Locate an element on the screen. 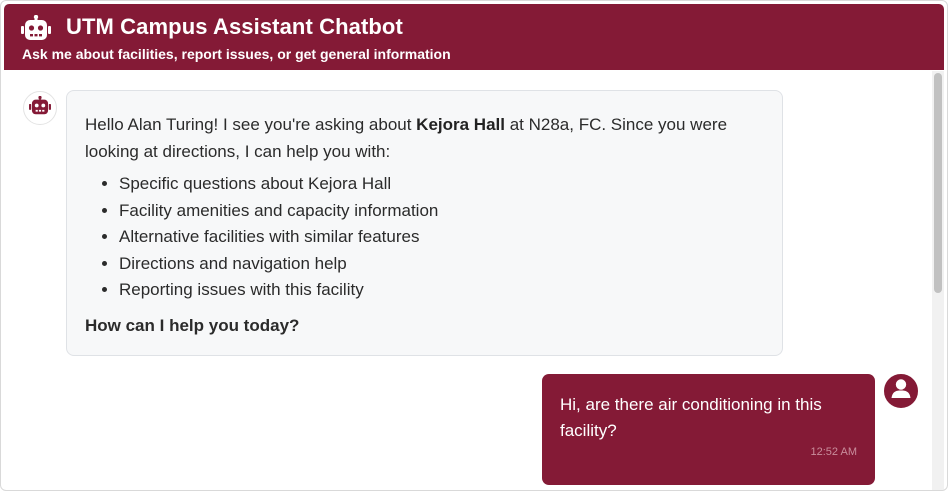  scrollbar-thumb is located at coordinates (938, 183).